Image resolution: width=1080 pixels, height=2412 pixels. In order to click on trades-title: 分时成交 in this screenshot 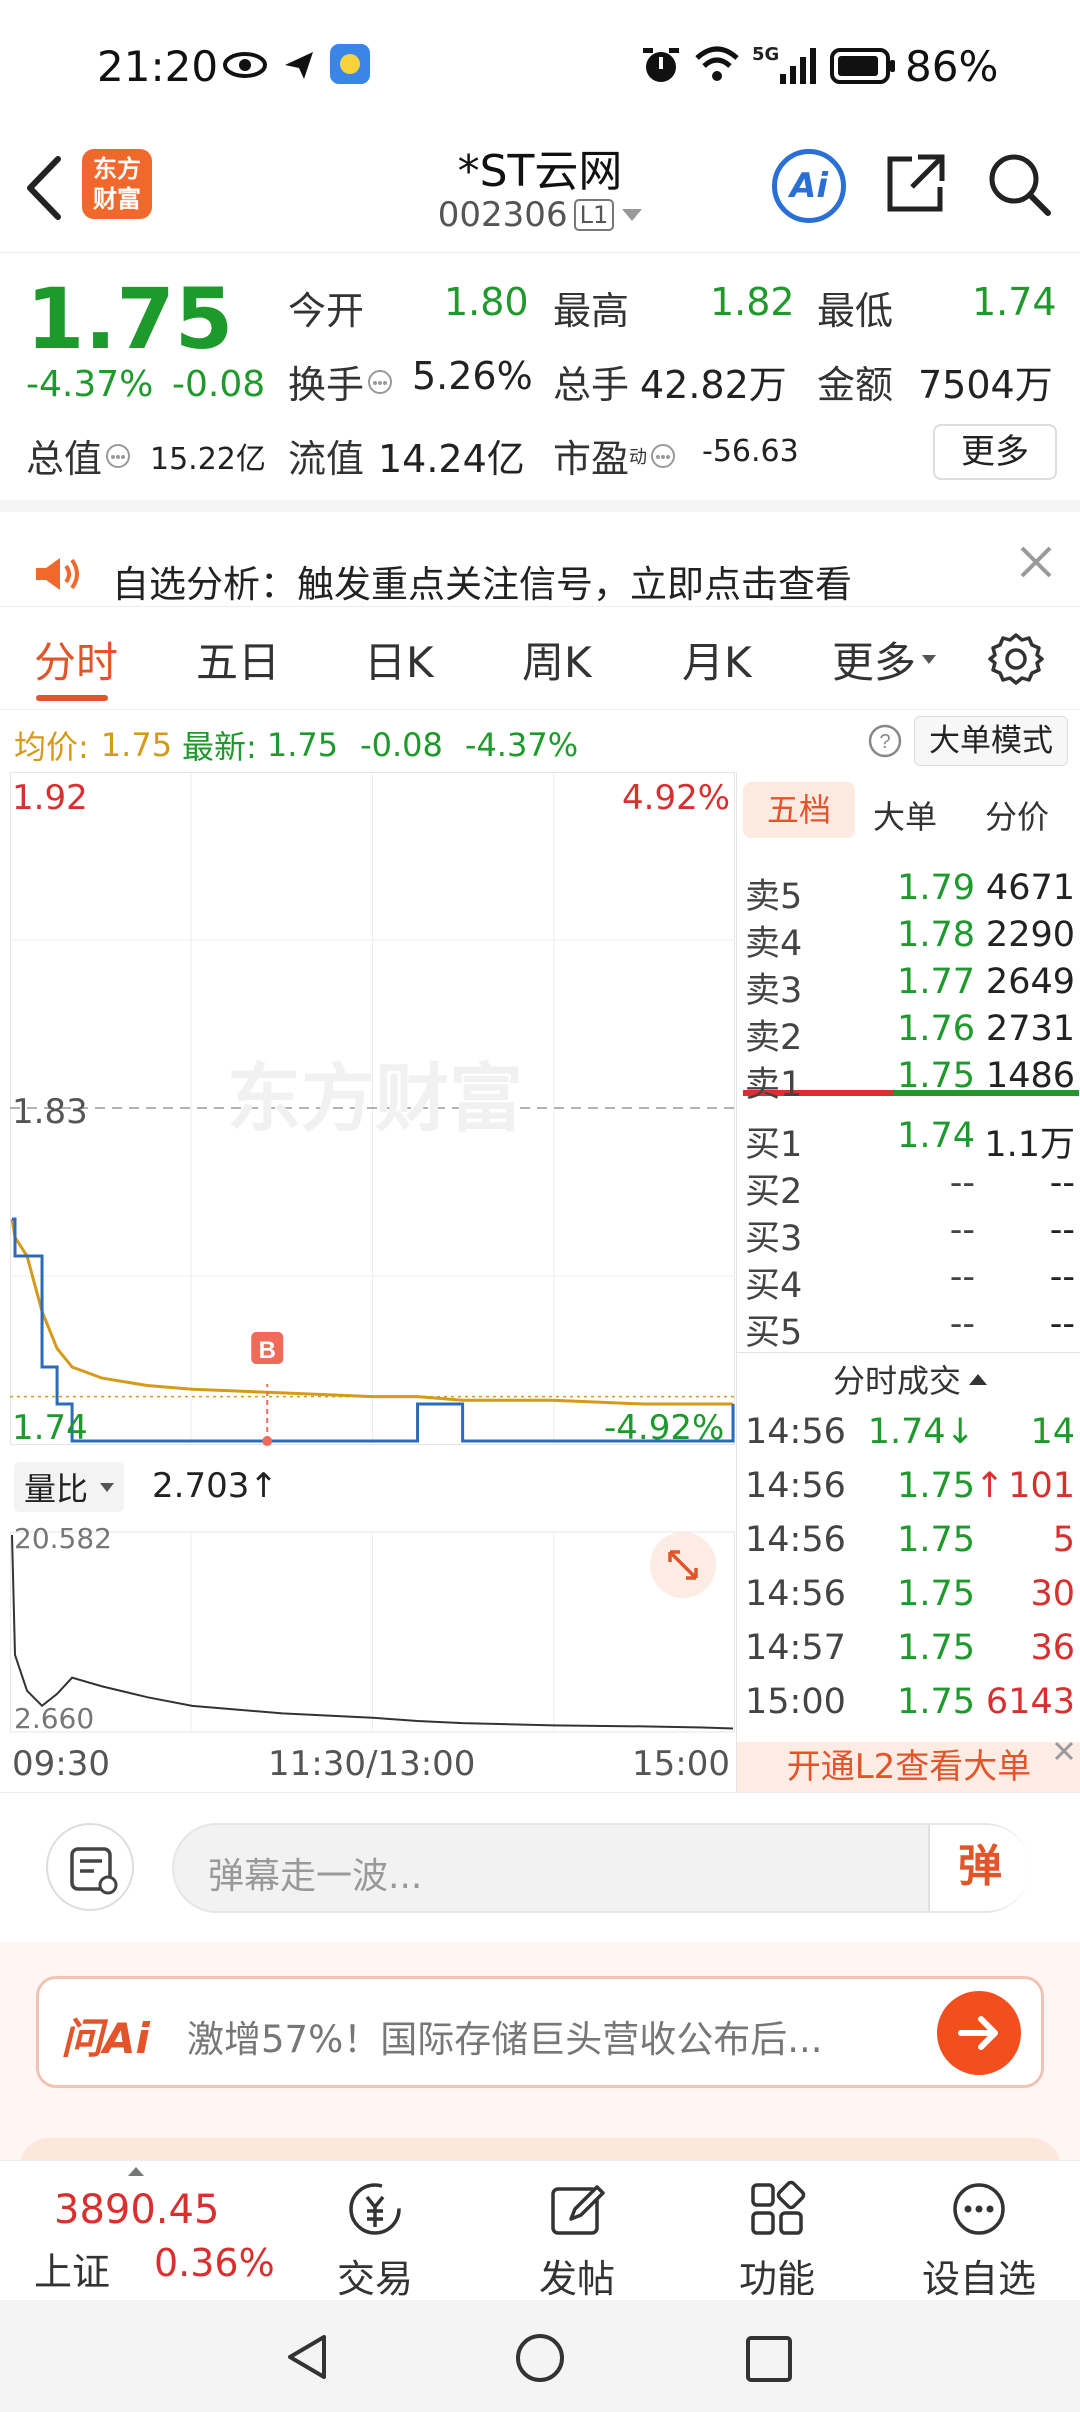, I will do `click(910, 1379)`.